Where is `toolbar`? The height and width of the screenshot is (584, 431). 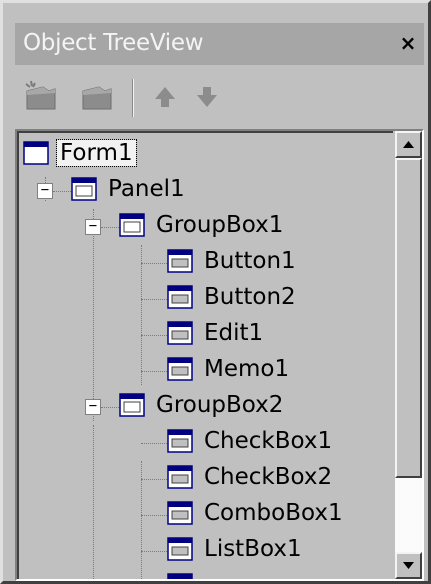
toolbar is located at coordinates (219, 99).